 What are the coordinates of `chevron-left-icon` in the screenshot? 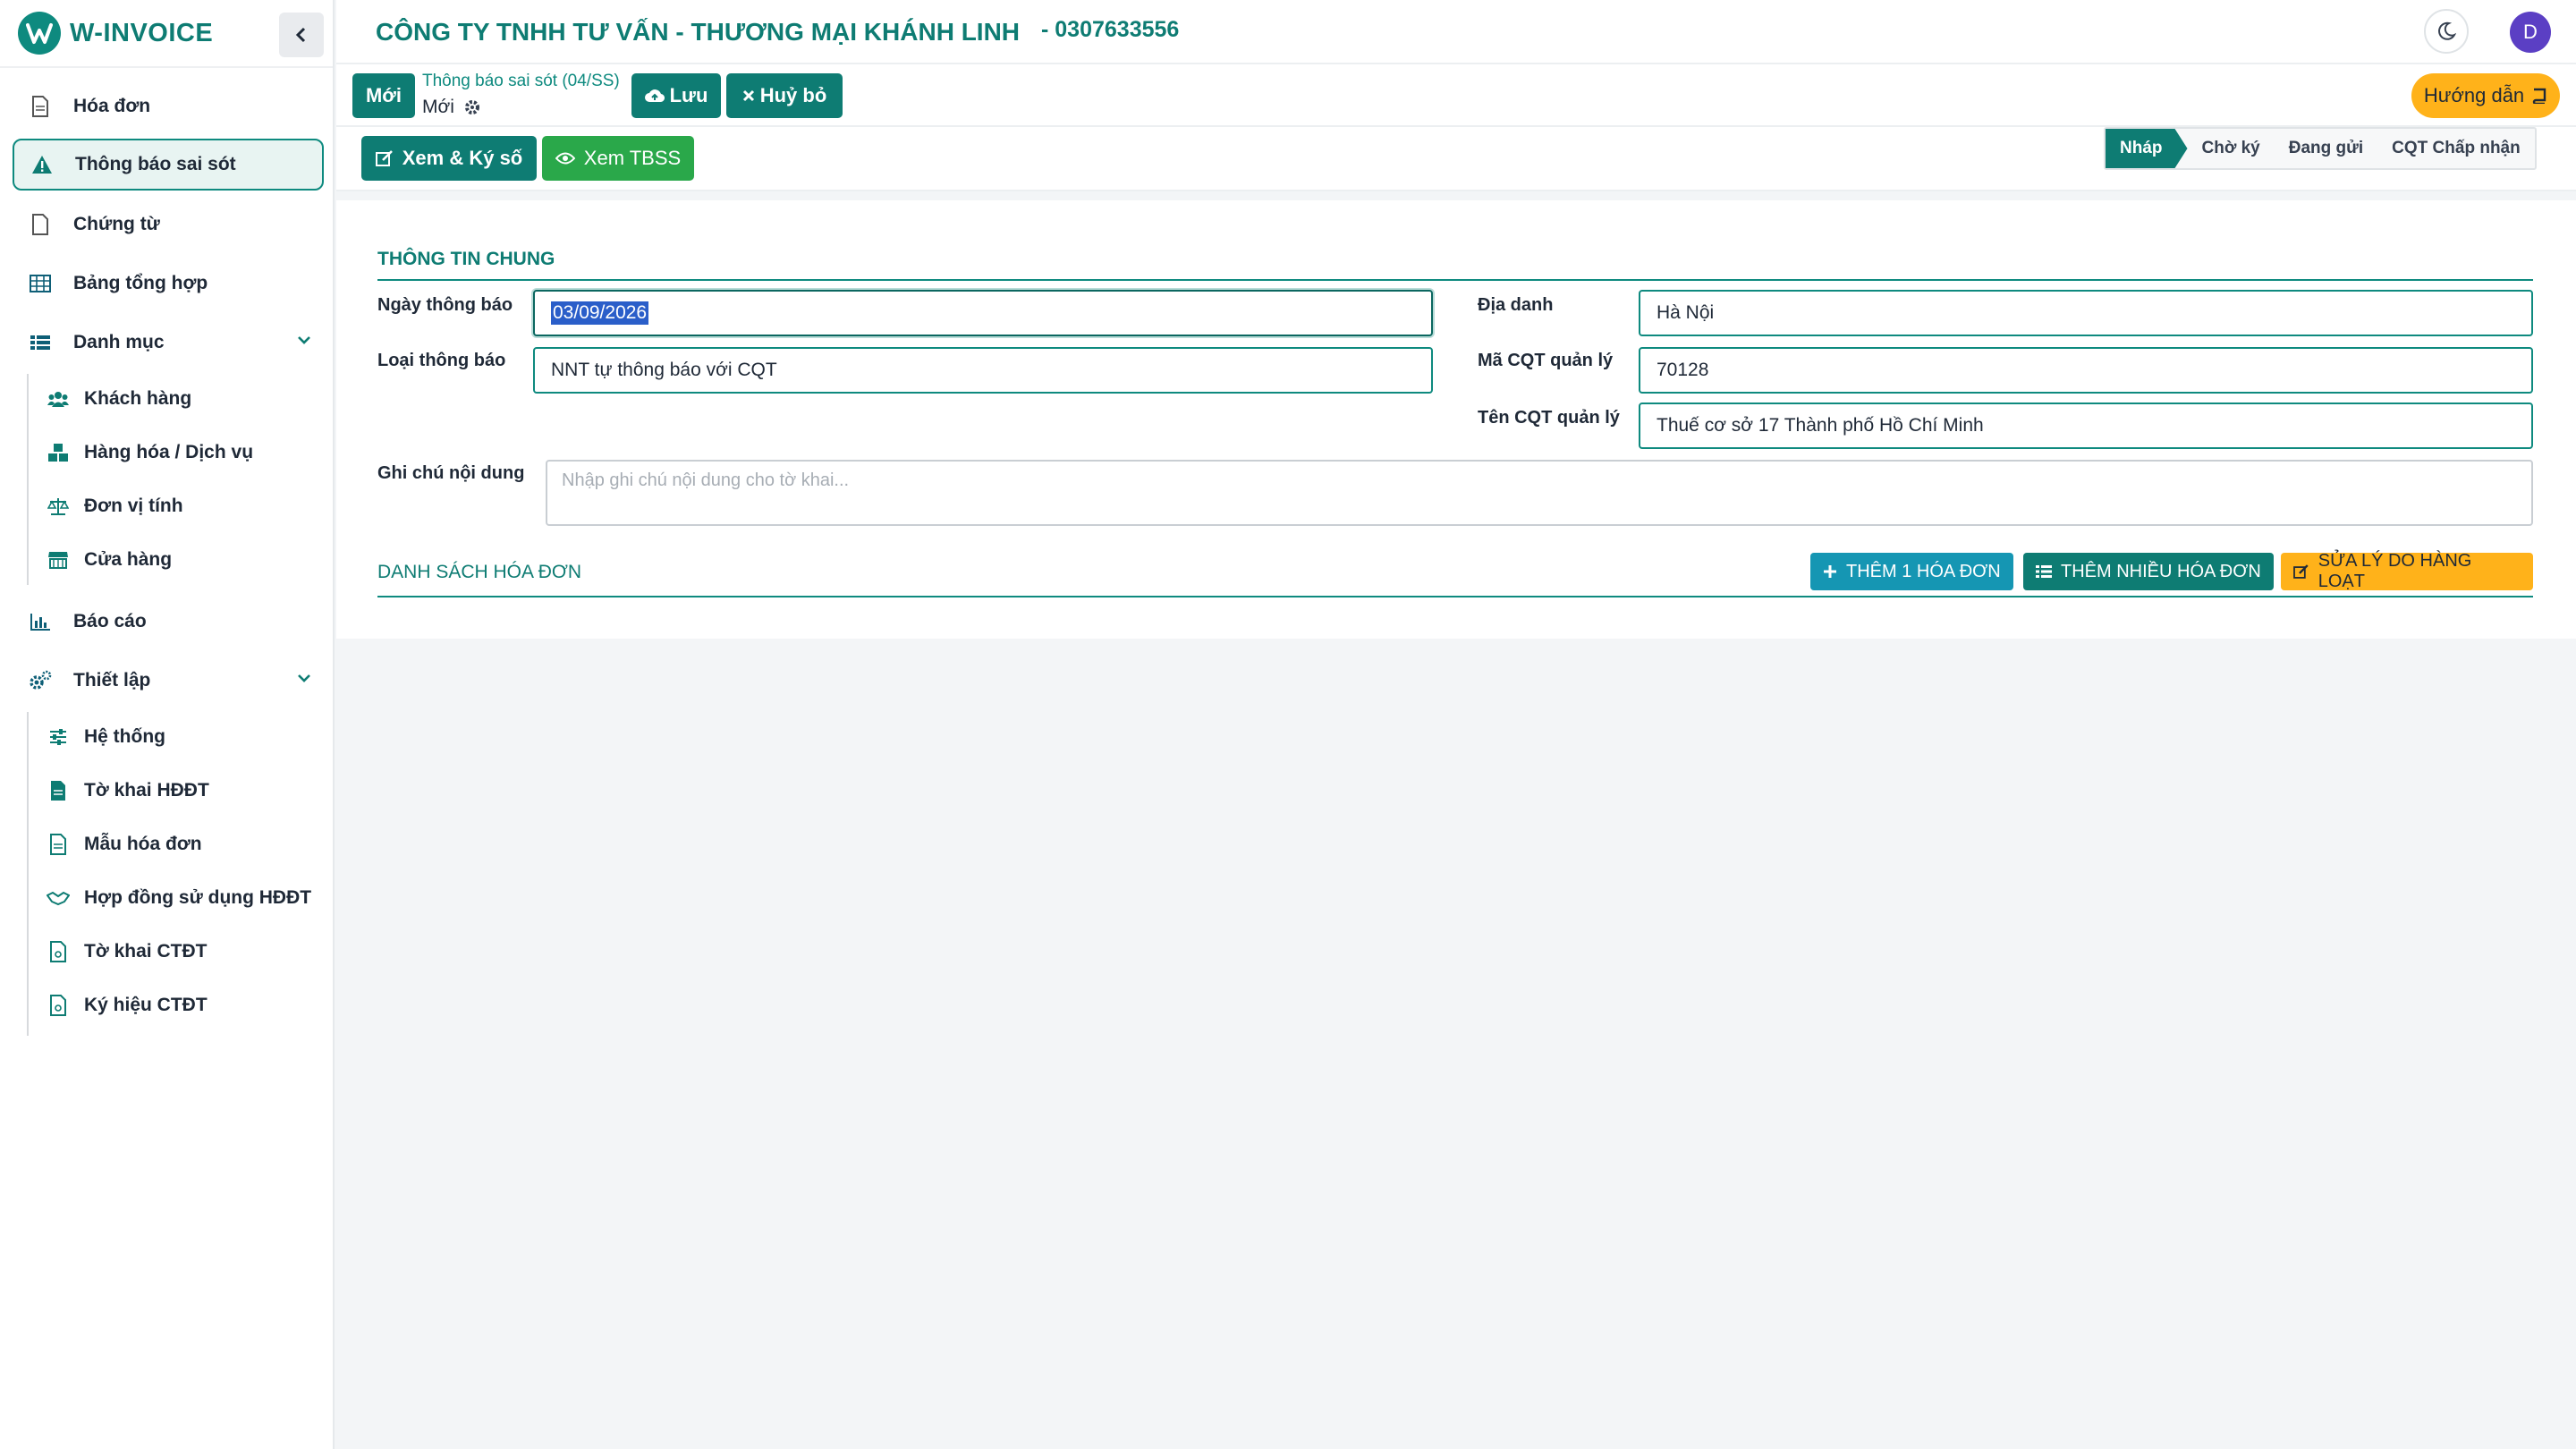 It's located at (300, 35).